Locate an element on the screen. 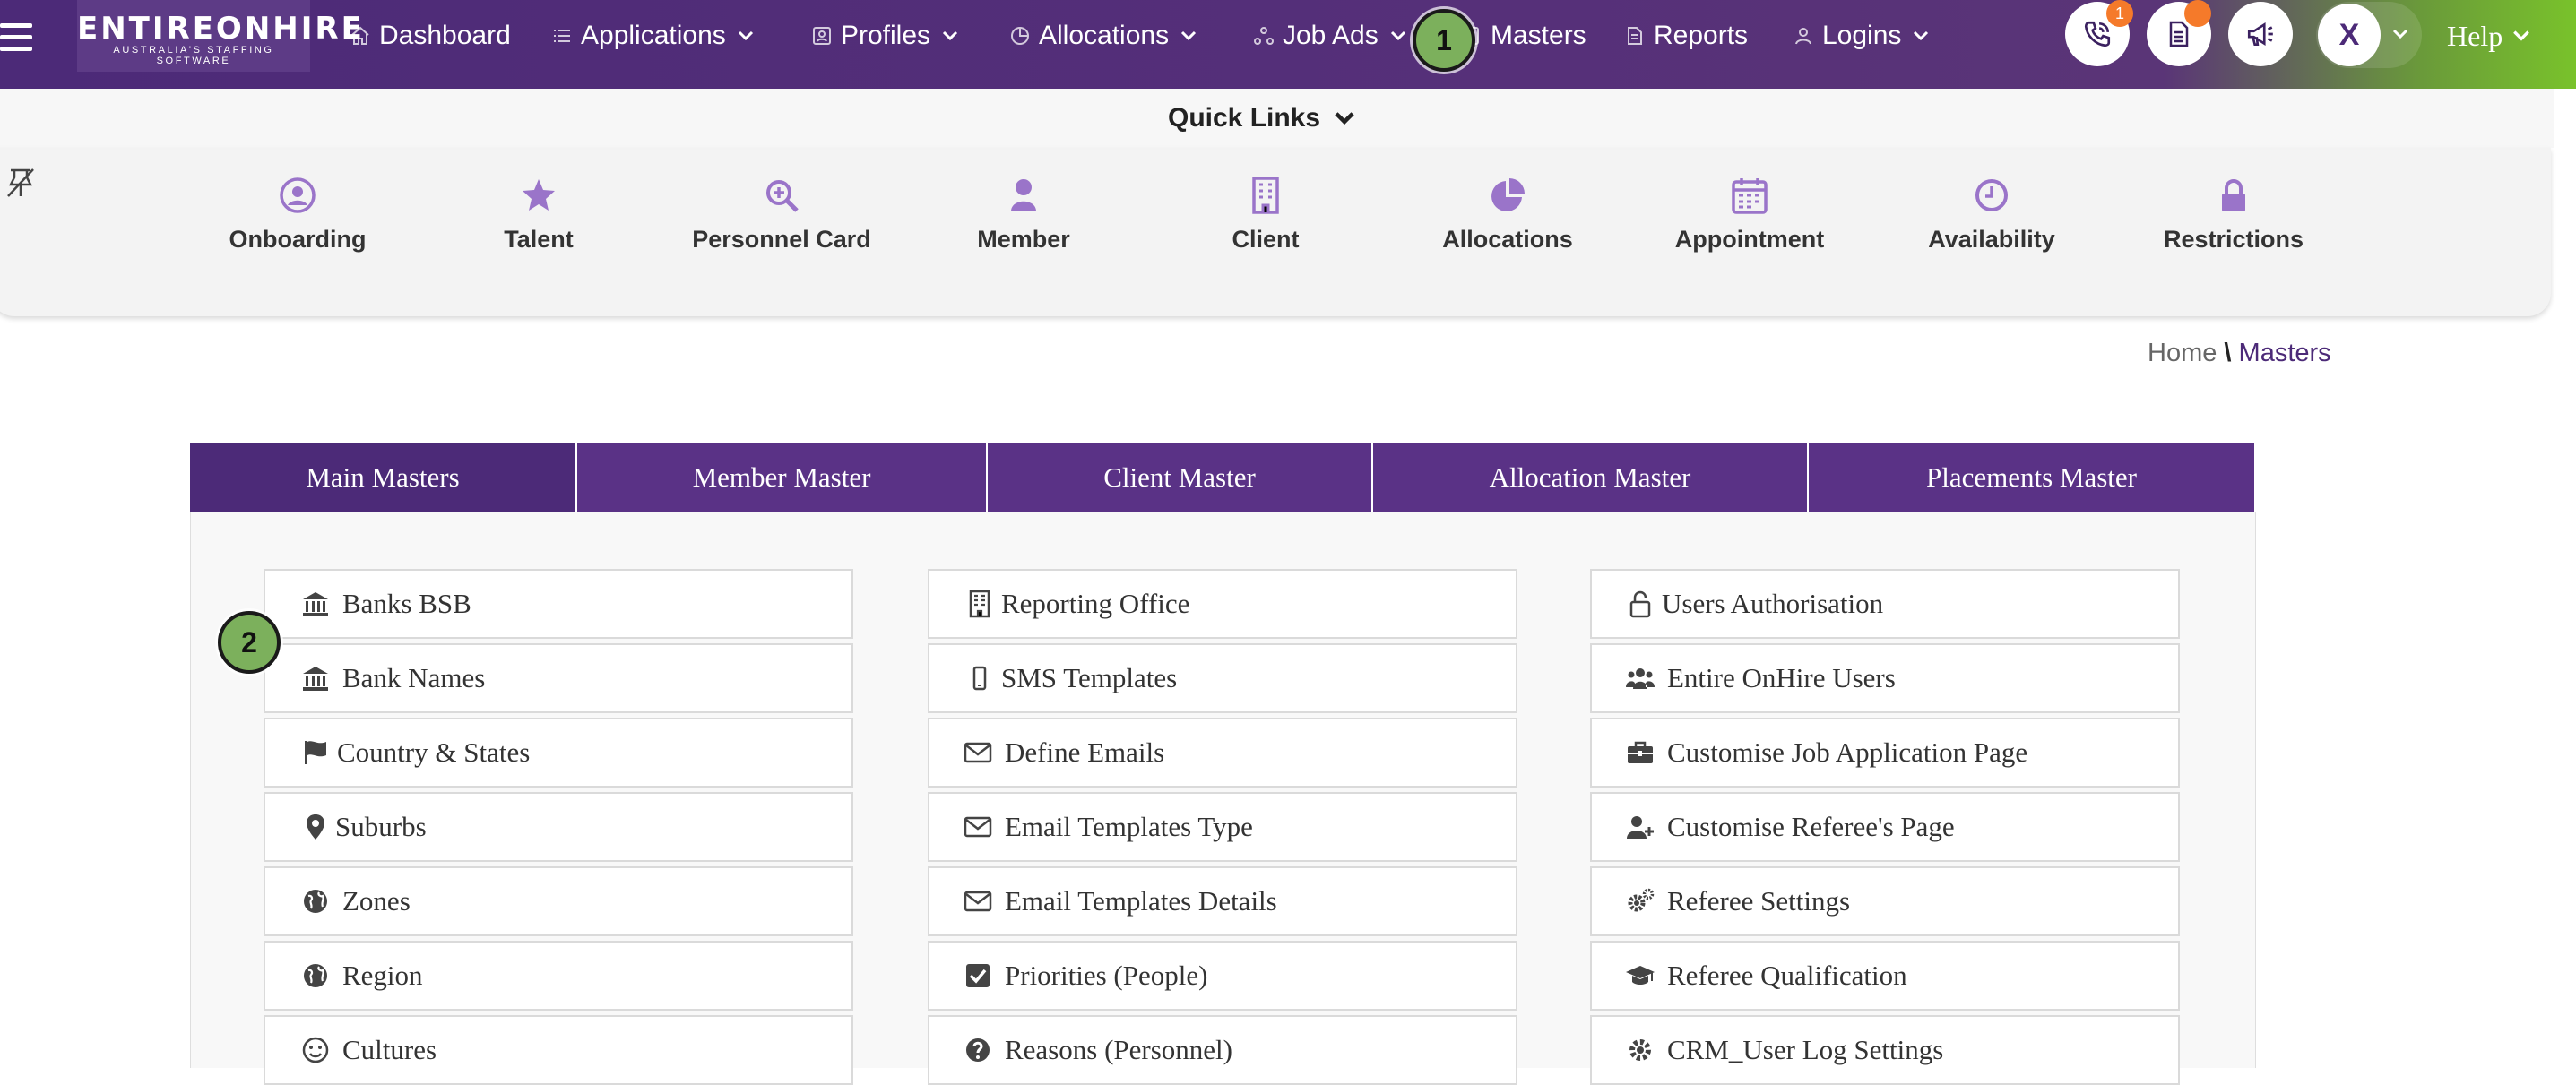 The height and width of the screenshot is (1085, 2576). master-cultures: Cultures is located at coordinates (558, 1050).